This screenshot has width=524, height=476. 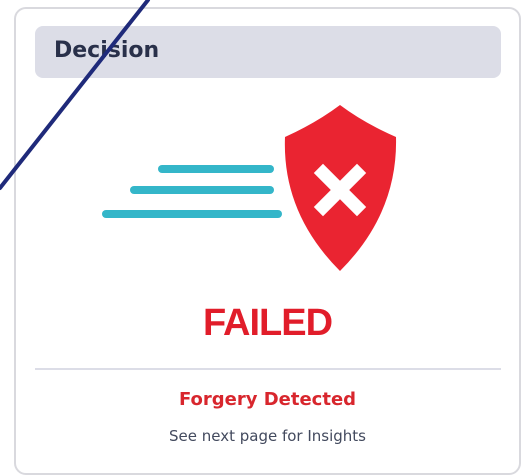 What do you see at coordinates (340, 188) in the screenshot?
I see `shield-x-icon` at bounding box center [340, 188].